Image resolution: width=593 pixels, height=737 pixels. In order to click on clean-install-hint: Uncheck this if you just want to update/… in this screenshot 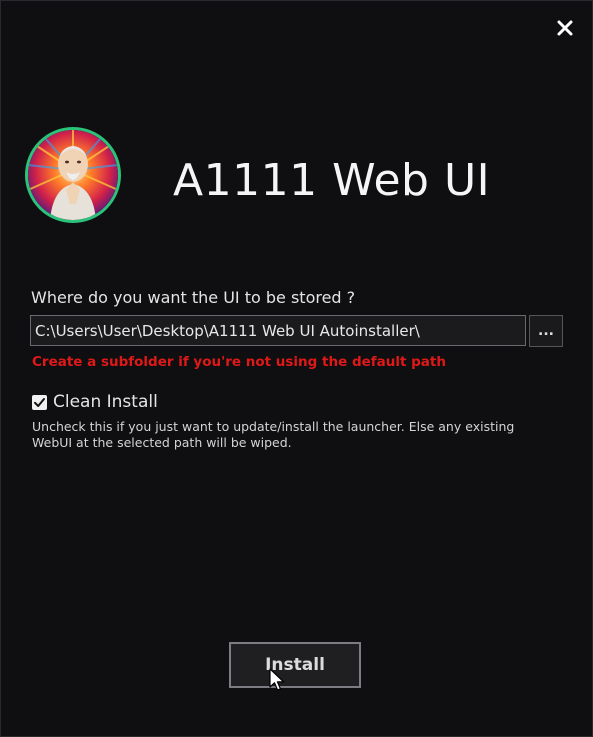, I will do `click(273, 434)`.